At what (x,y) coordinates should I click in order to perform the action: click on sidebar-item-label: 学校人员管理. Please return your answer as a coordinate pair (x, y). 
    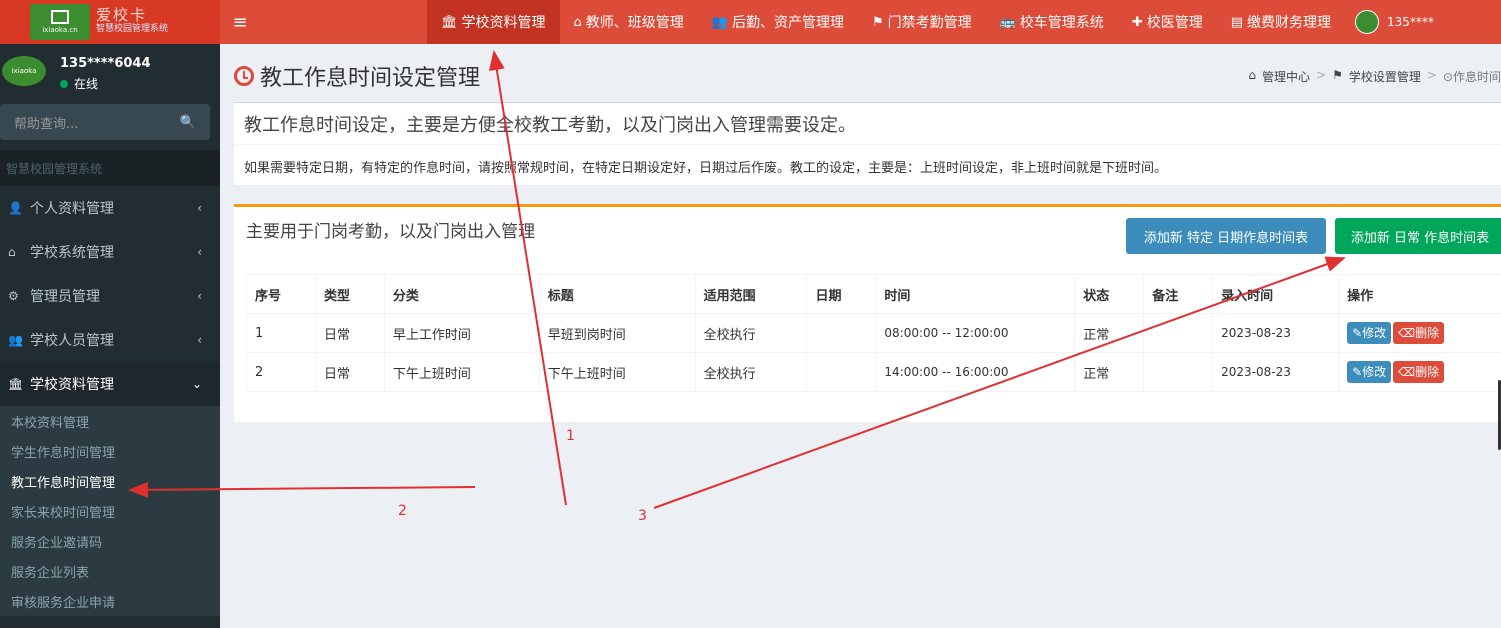
    Looking at the image, I should click on (72, 341).